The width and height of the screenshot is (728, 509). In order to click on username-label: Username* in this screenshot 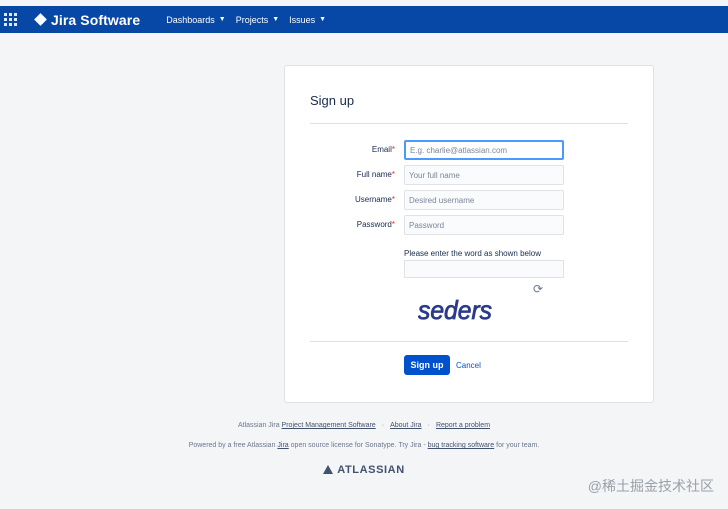, I will do `click(374, 199)`.